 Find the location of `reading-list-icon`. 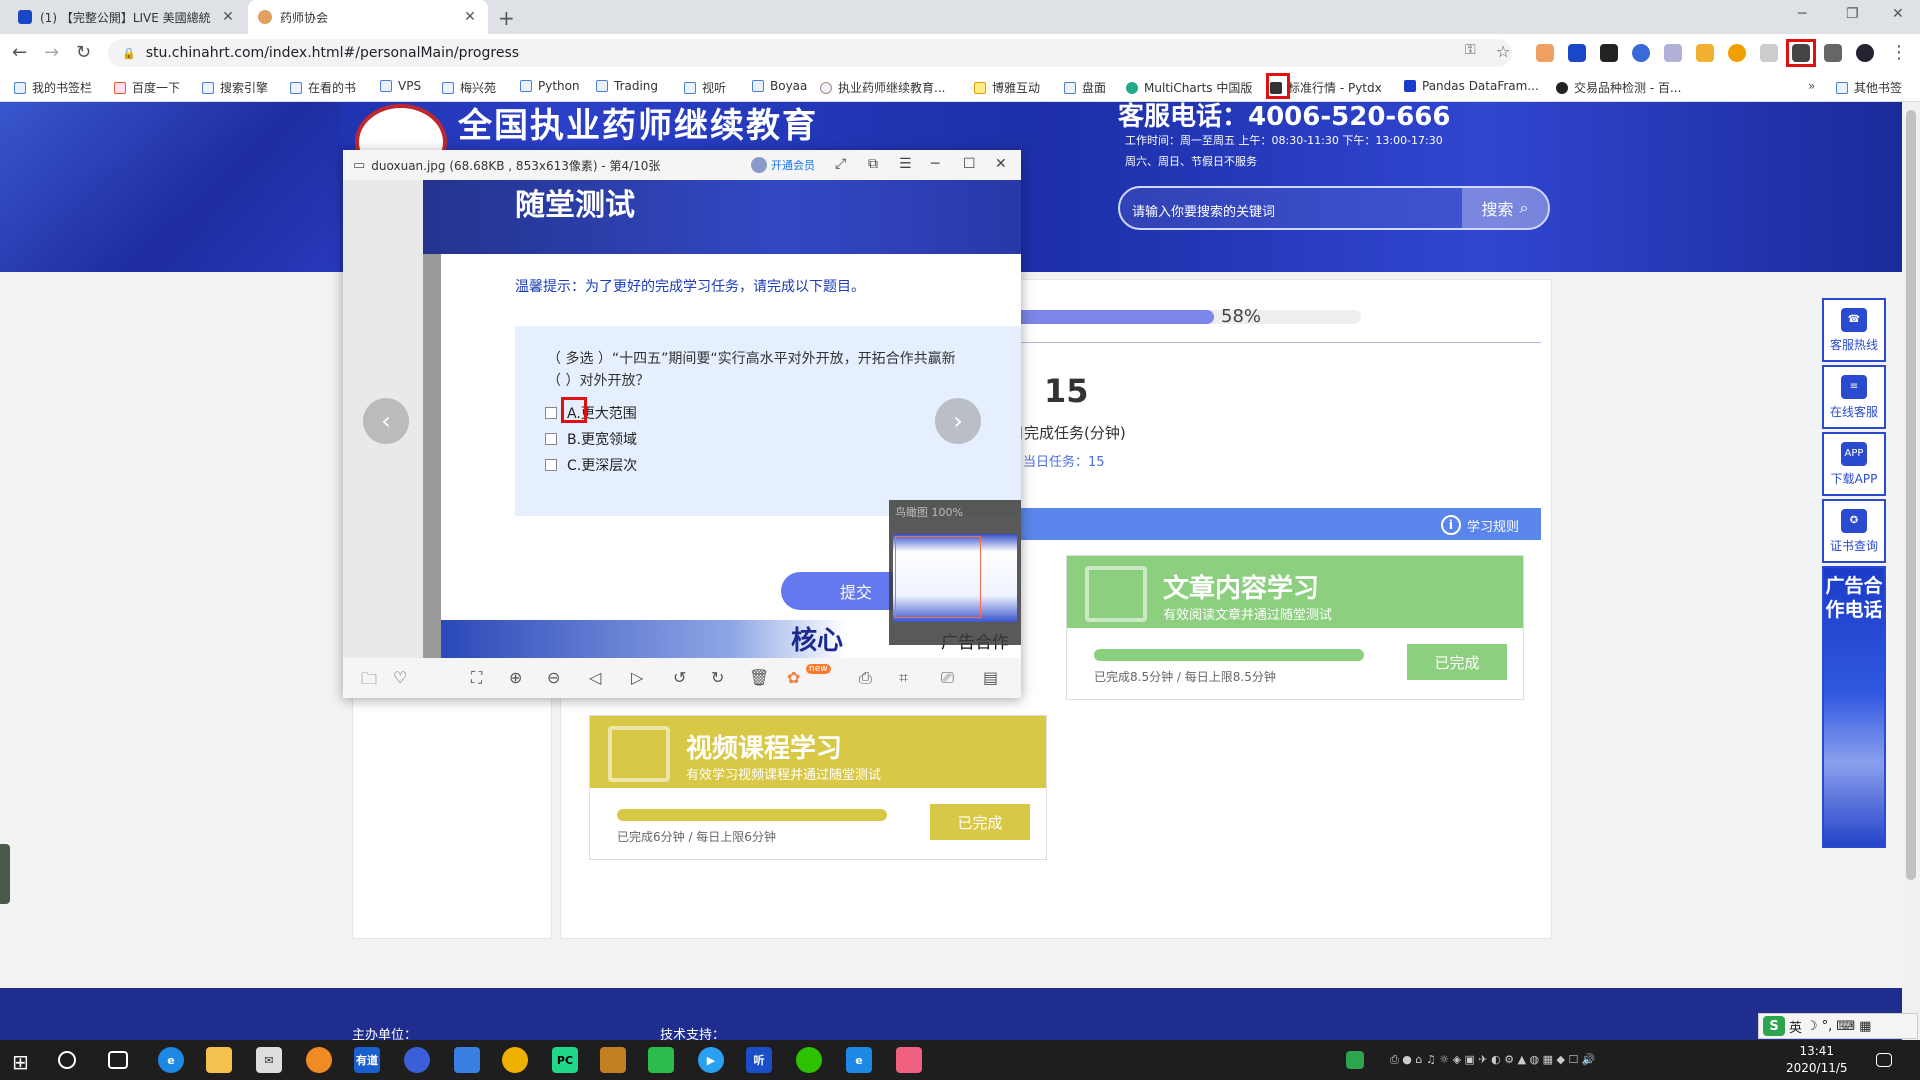

reading-list-icon is located at coordinates (1833, 53).